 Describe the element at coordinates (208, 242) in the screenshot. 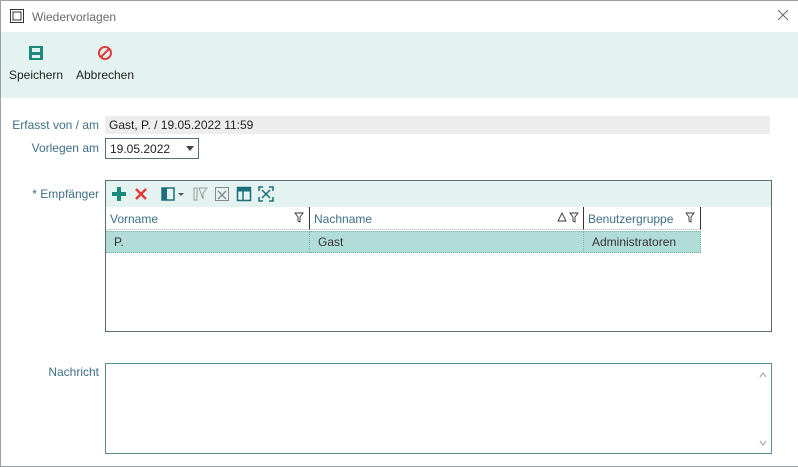

I see `cell-vorname: P.` at that location.